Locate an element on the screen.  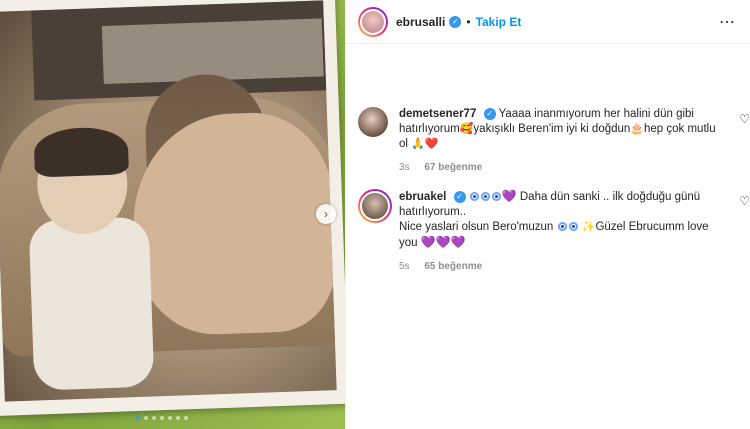
comment-meta: 3s 67 beğenme is located at coordinates (558, 167).